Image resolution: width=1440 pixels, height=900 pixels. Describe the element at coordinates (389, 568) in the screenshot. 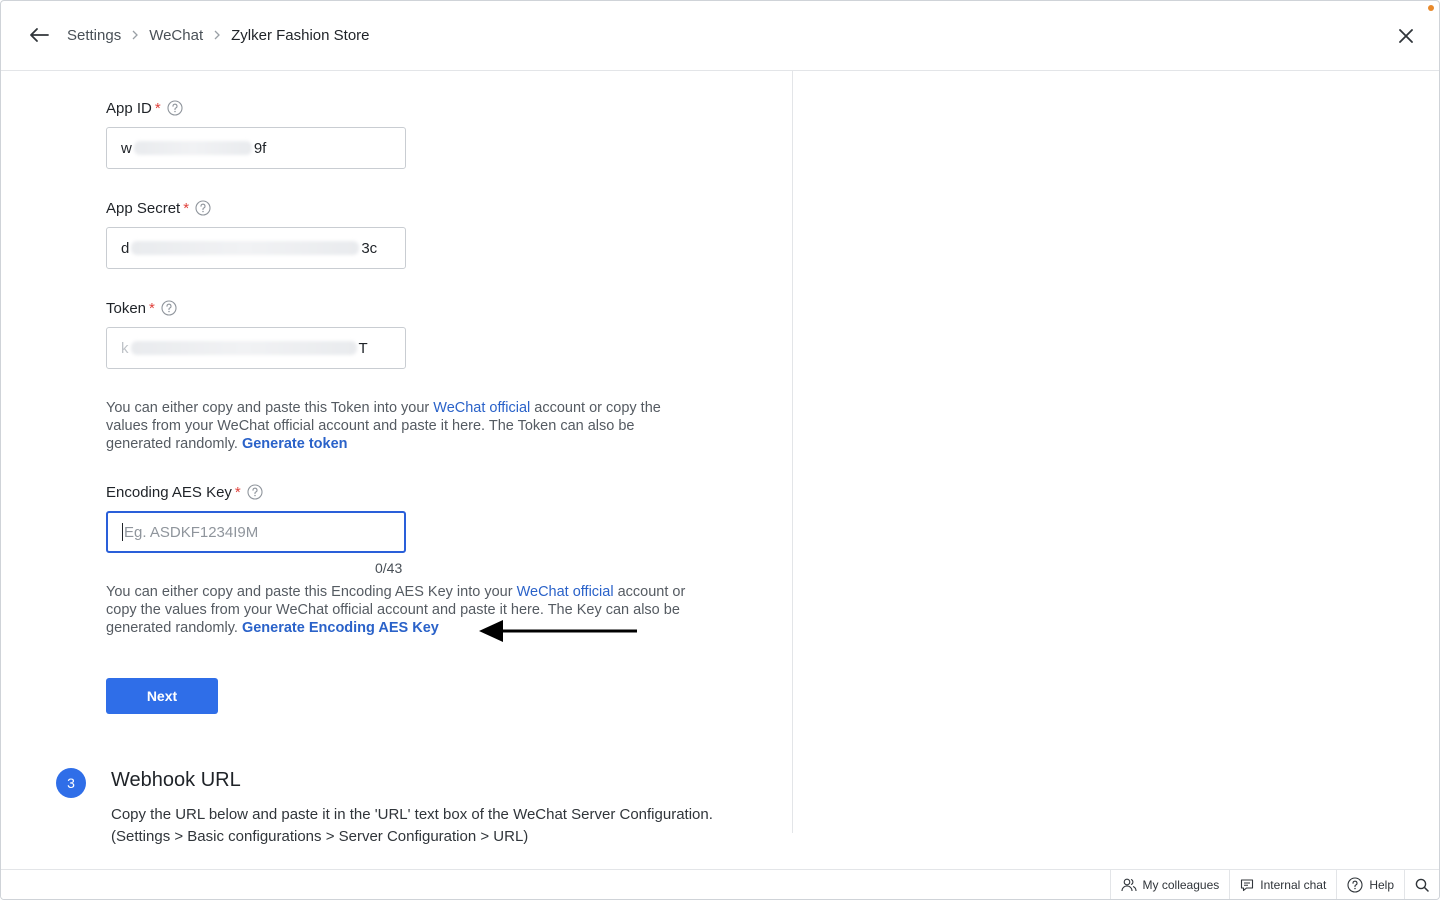

I see `character-counter: 0/43` at that location.